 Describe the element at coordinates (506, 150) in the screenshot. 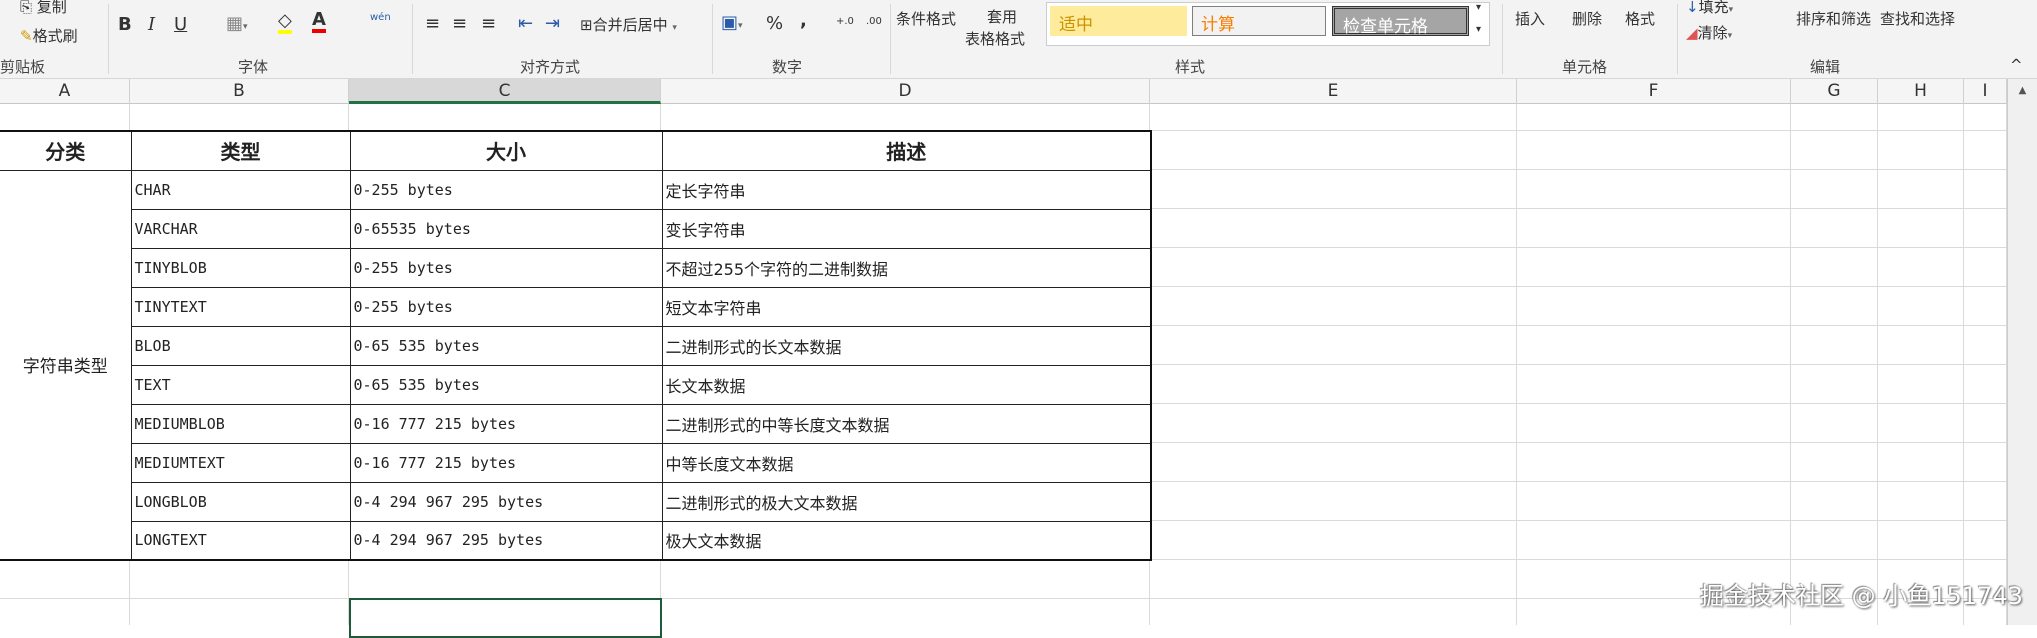

I see `table-header-cell: 大小` at that location.